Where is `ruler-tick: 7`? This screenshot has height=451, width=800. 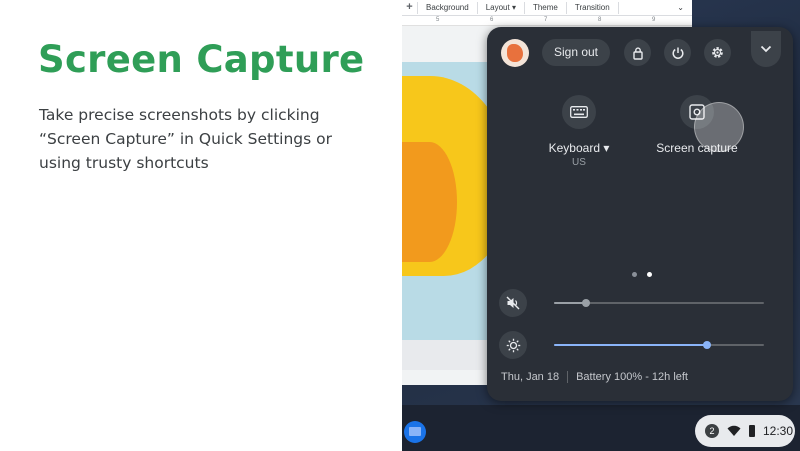 ruler-tick: 7 is located at coordinates (546, 20).